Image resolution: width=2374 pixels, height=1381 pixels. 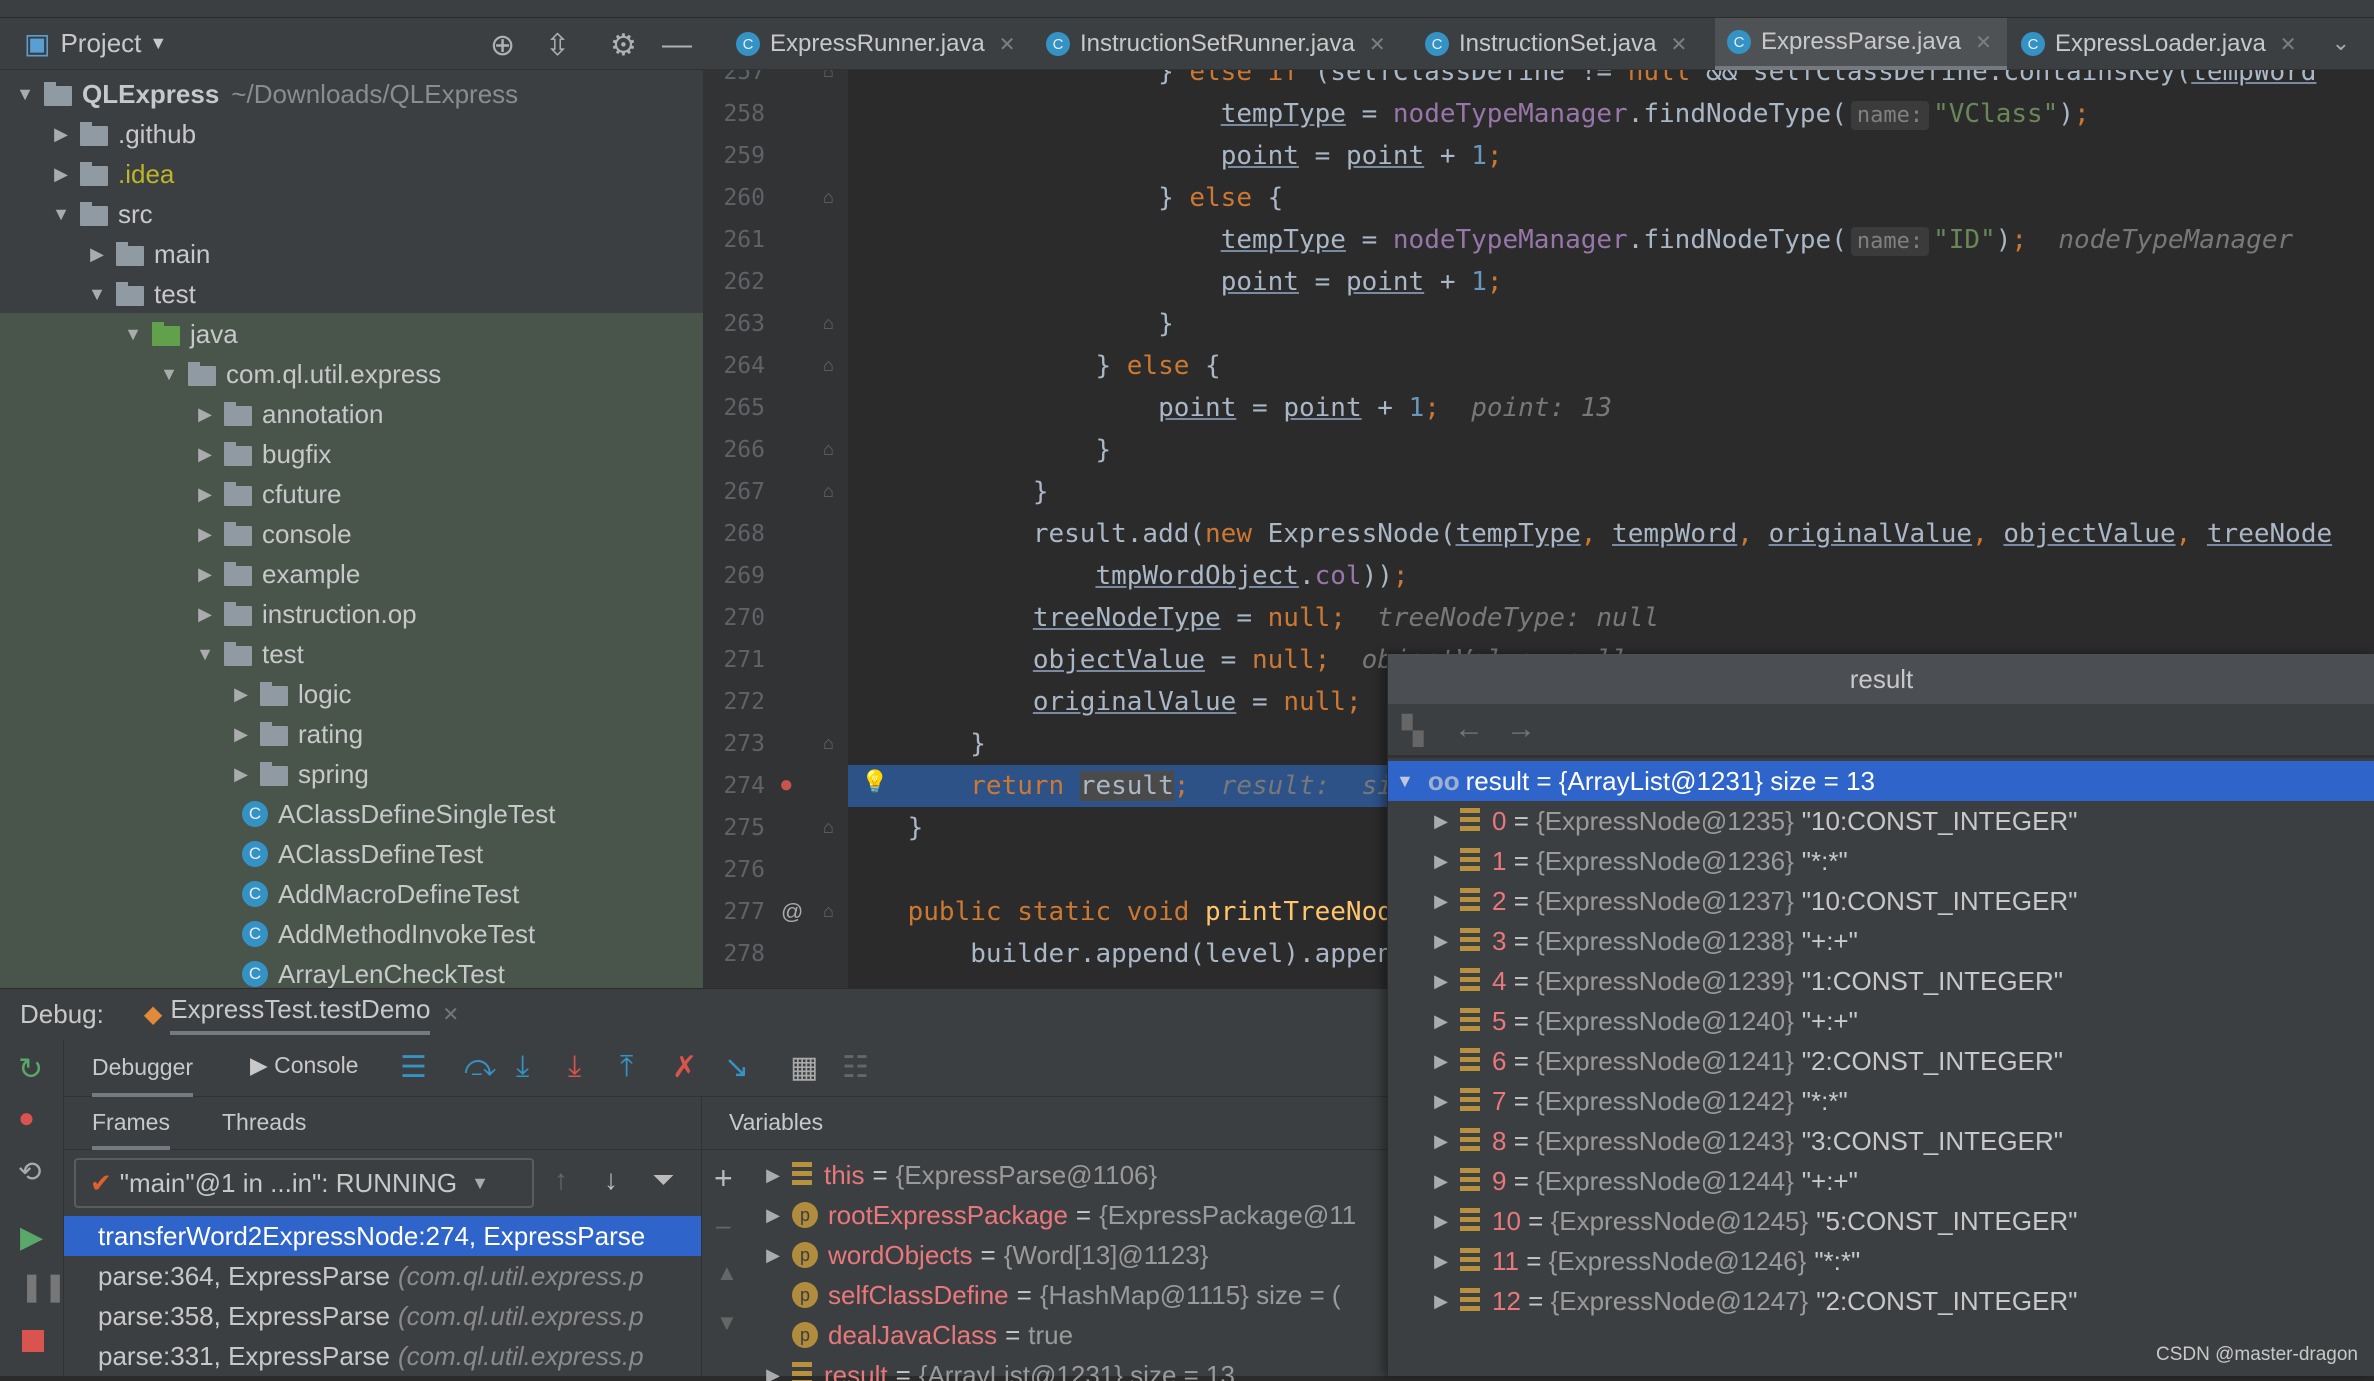 I want to click on tree-icon: ▚, so click(x=1413, y=730).